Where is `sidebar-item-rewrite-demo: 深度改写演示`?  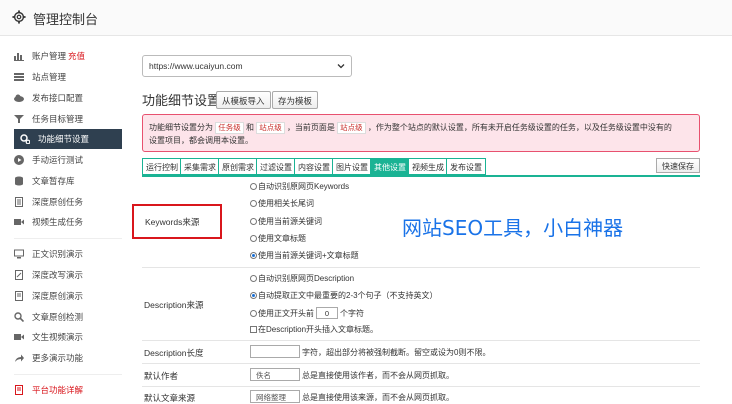 sidebar-item-rewrite-demo: 深度改写演示 is located at coordinates (68, 275).